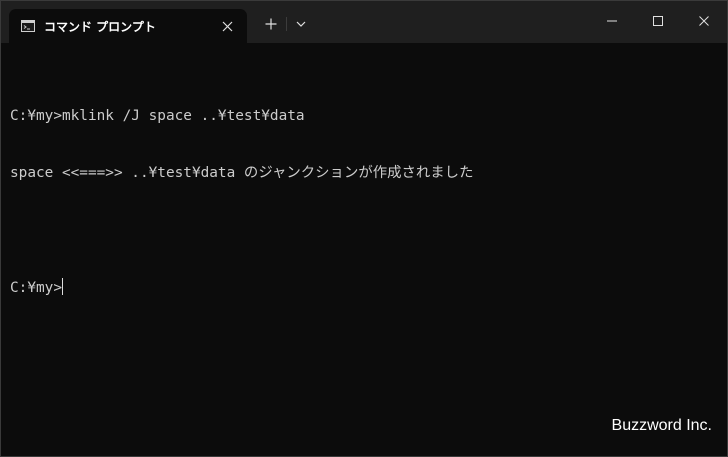 The image size is (728, 457). I want to click on tab-title: コマンド プロンプト, so click(100, 27).